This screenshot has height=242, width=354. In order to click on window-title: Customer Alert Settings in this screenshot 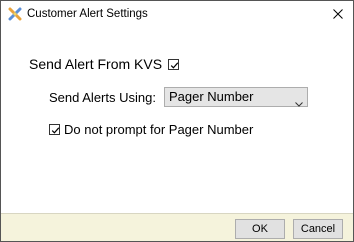, I will do `click(87, 14)`.